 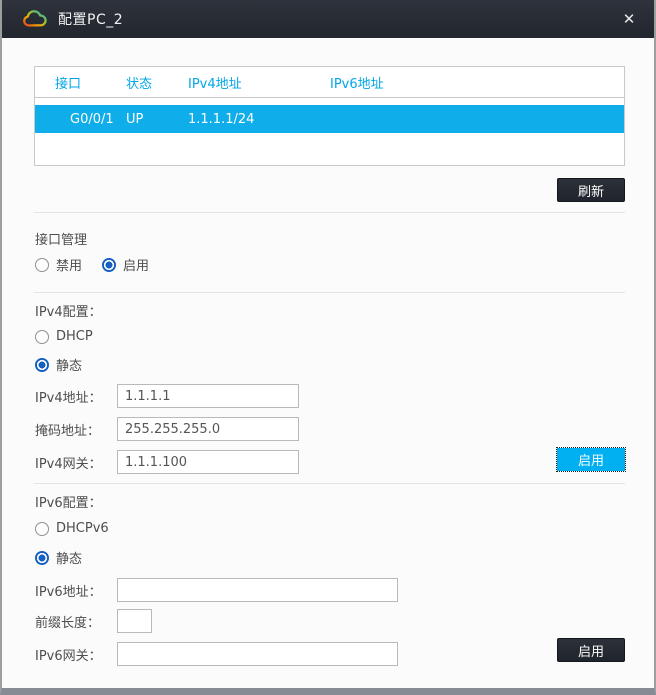 I want to click on table-header-interface: 接口, so click(x=90, y=82).